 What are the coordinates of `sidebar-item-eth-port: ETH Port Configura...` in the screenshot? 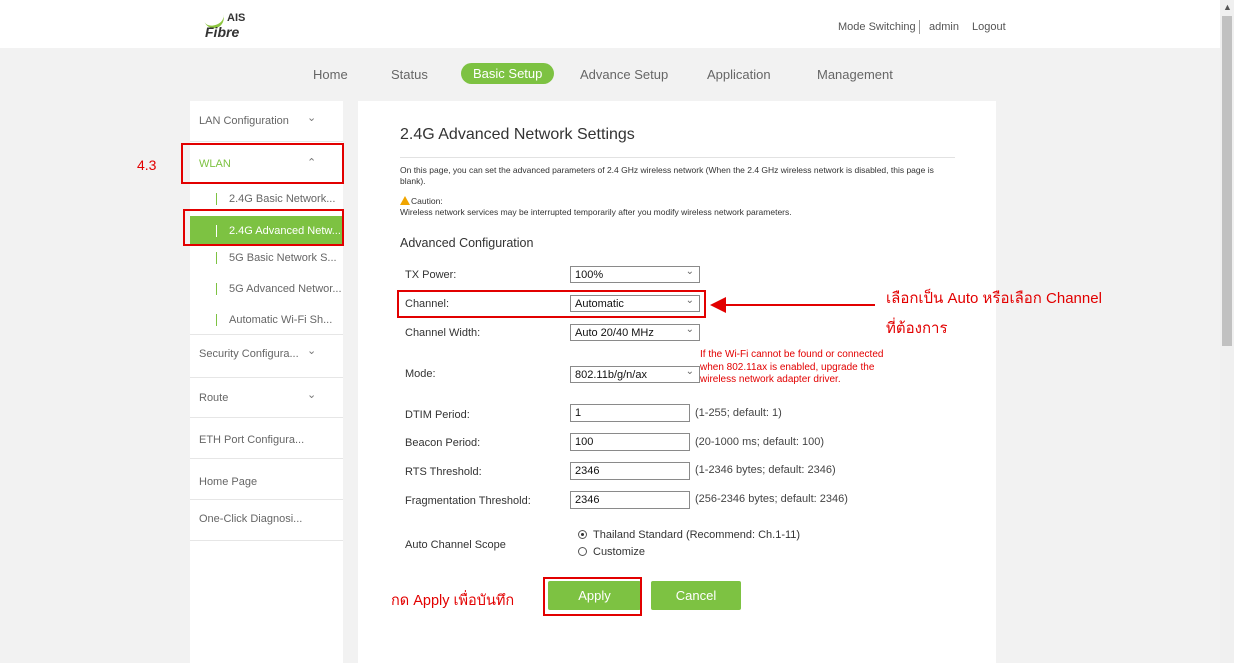 It's located at (266, 438).